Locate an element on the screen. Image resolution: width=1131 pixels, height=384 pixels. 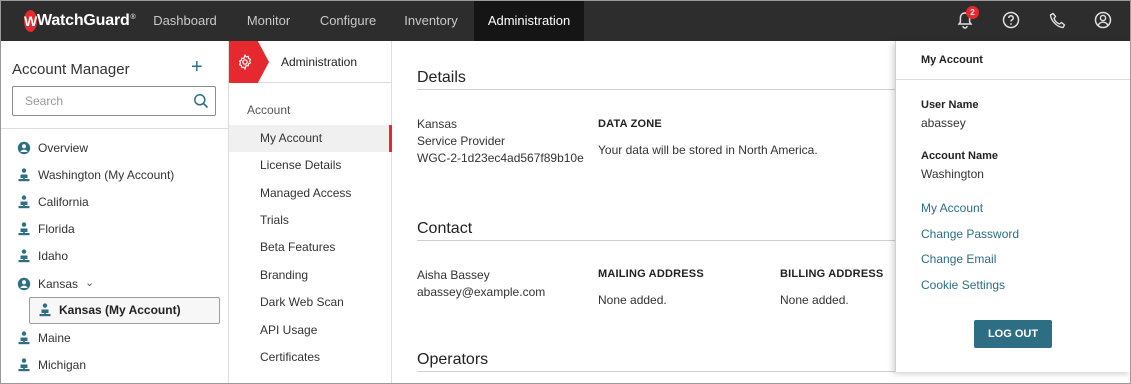
notifications-button: 2 is located at coordinates (967, 18).